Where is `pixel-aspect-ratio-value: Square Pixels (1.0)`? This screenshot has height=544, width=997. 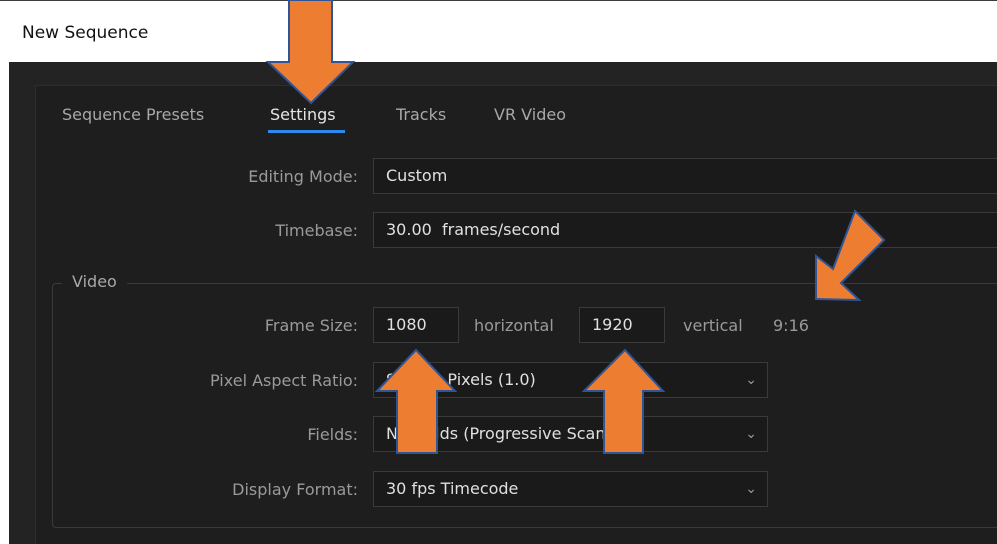 pixel-aspect-ratio-value: Square Pixels (1.0) is located at coordinates (461, 379).